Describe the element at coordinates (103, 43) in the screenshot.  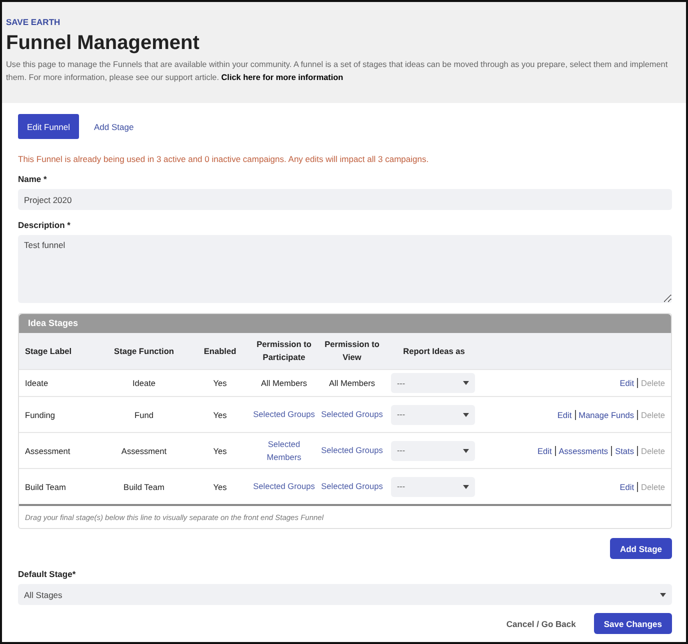
I see `page-title: Funnel Management` at that location.